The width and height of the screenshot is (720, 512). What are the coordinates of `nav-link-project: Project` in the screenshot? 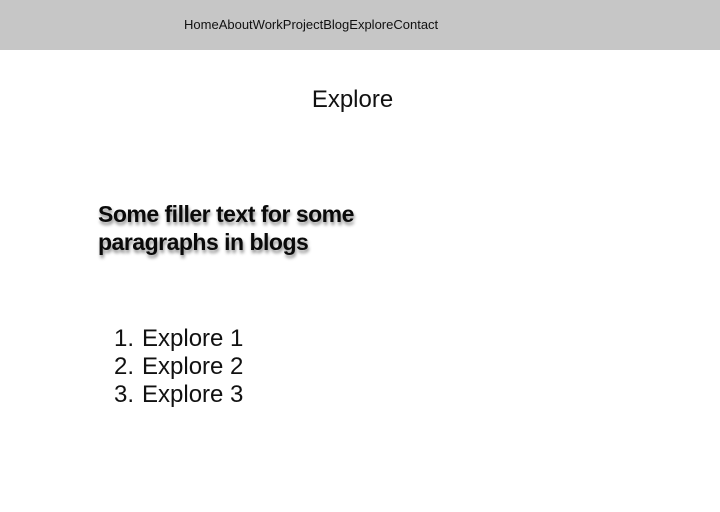 It's located at (303, 25).